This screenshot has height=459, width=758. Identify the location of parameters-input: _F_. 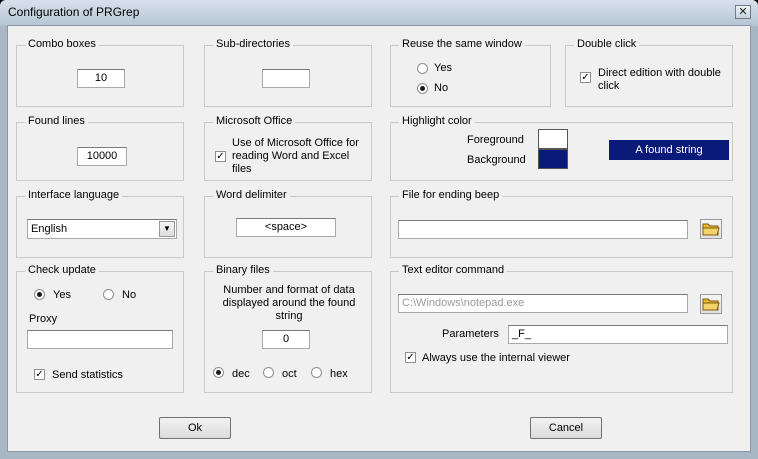
(618, 334).